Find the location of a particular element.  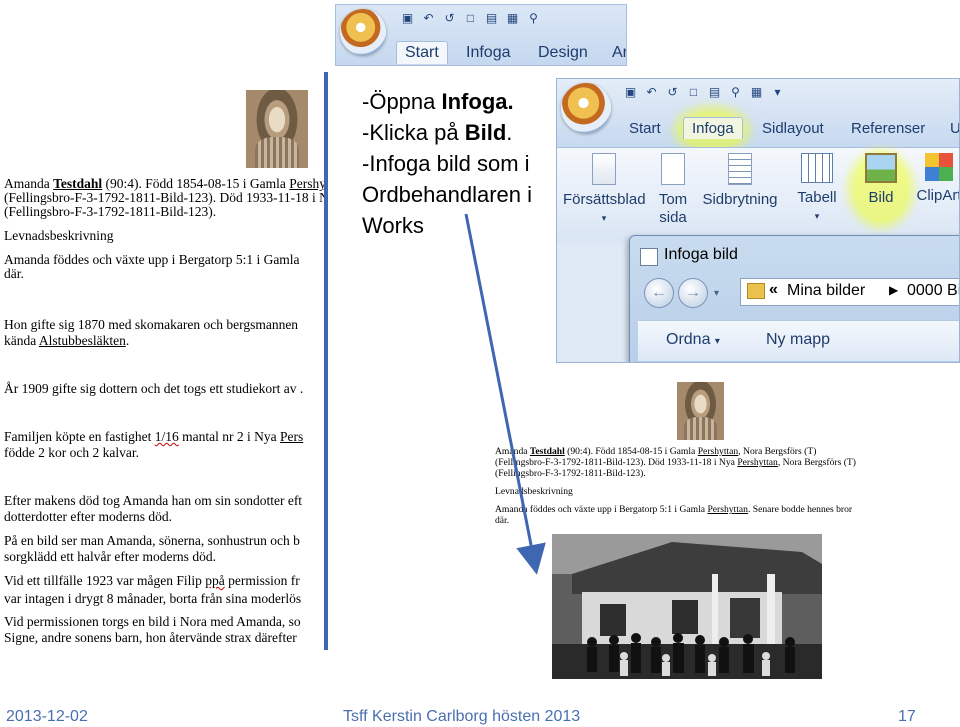

ordna-button: Ordna ▾ is located at coordinates (693, 340).